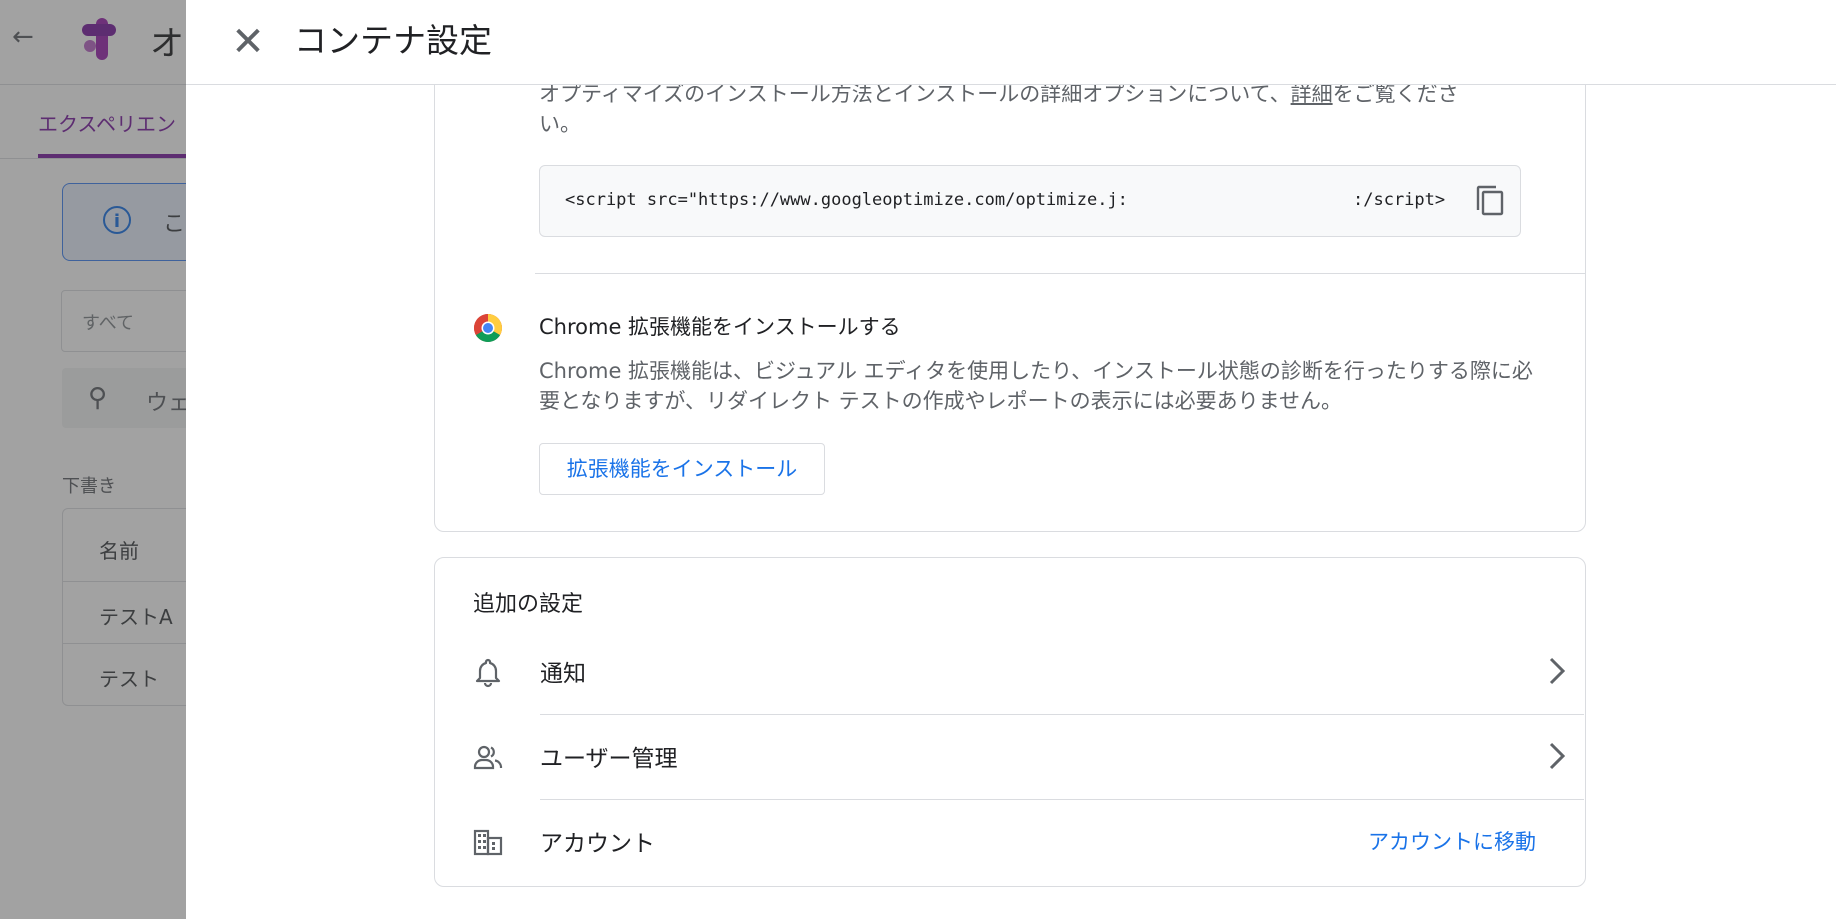 This screenshot has width=1836, height=919. I want to click on settings-row-account: アカウント アカウントに移動, so click(1009, 842).